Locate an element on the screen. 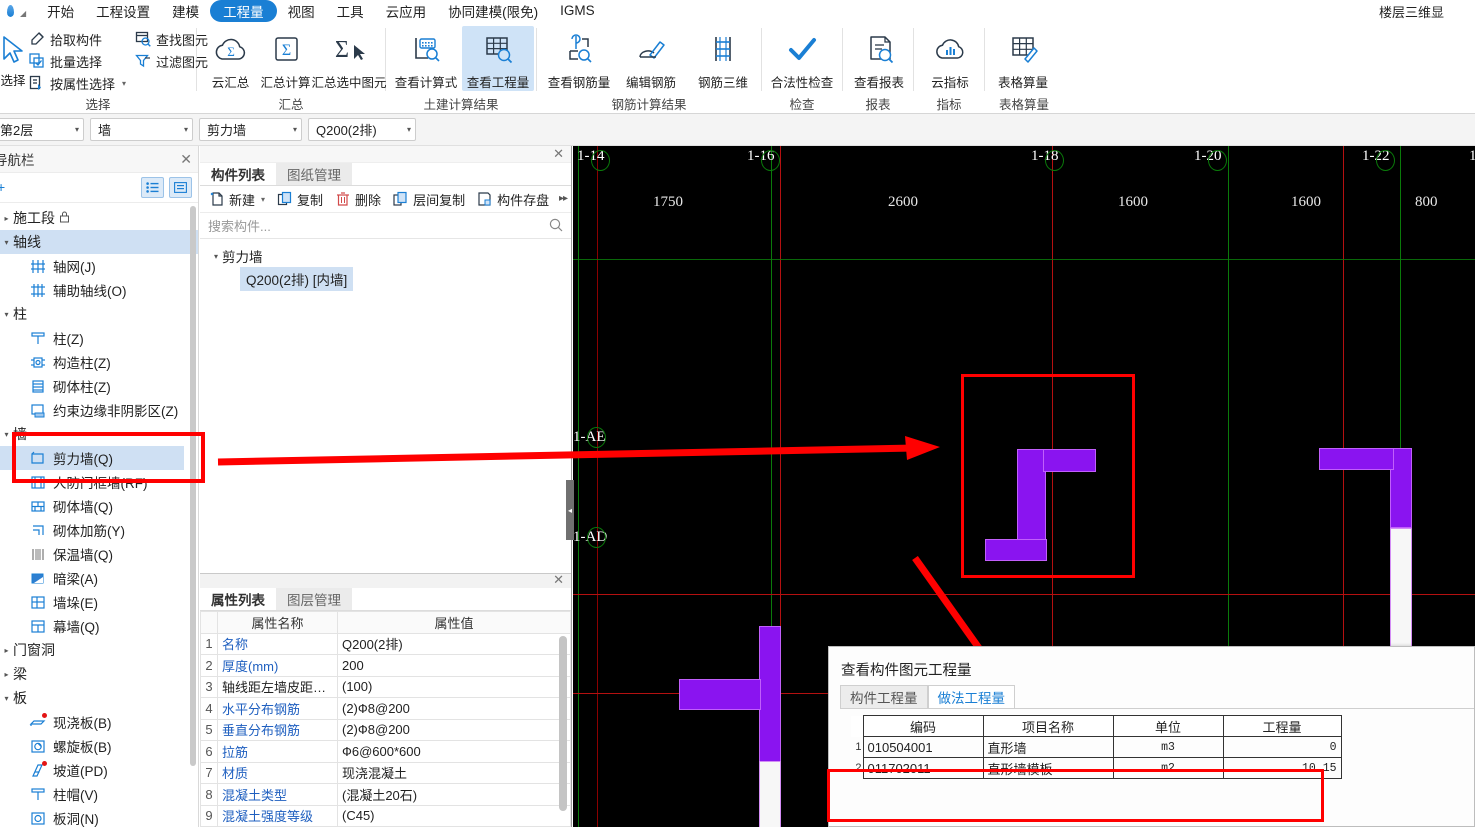 This screenshot has height=827, width=1475. nav-category-4: ▾ 柱 is located at coordinates (99, 314).